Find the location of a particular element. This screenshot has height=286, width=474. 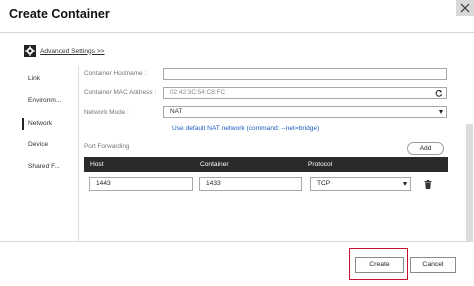

host-port-input: 1443 is located at coordinates (141, 184).